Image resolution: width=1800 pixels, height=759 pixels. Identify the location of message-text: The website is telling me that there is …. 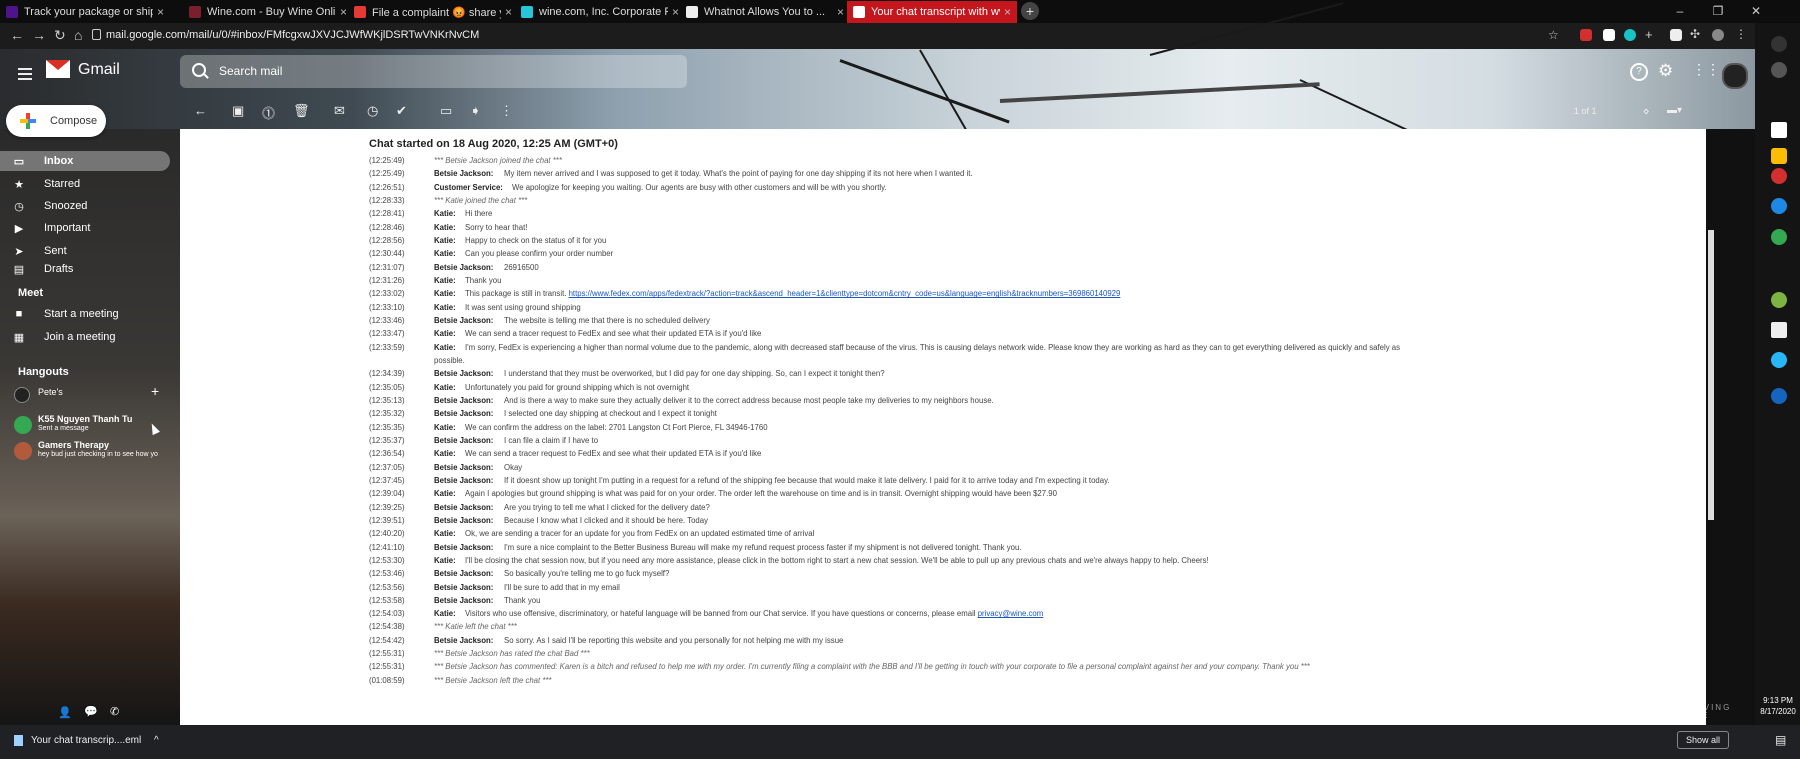
(607, 320).